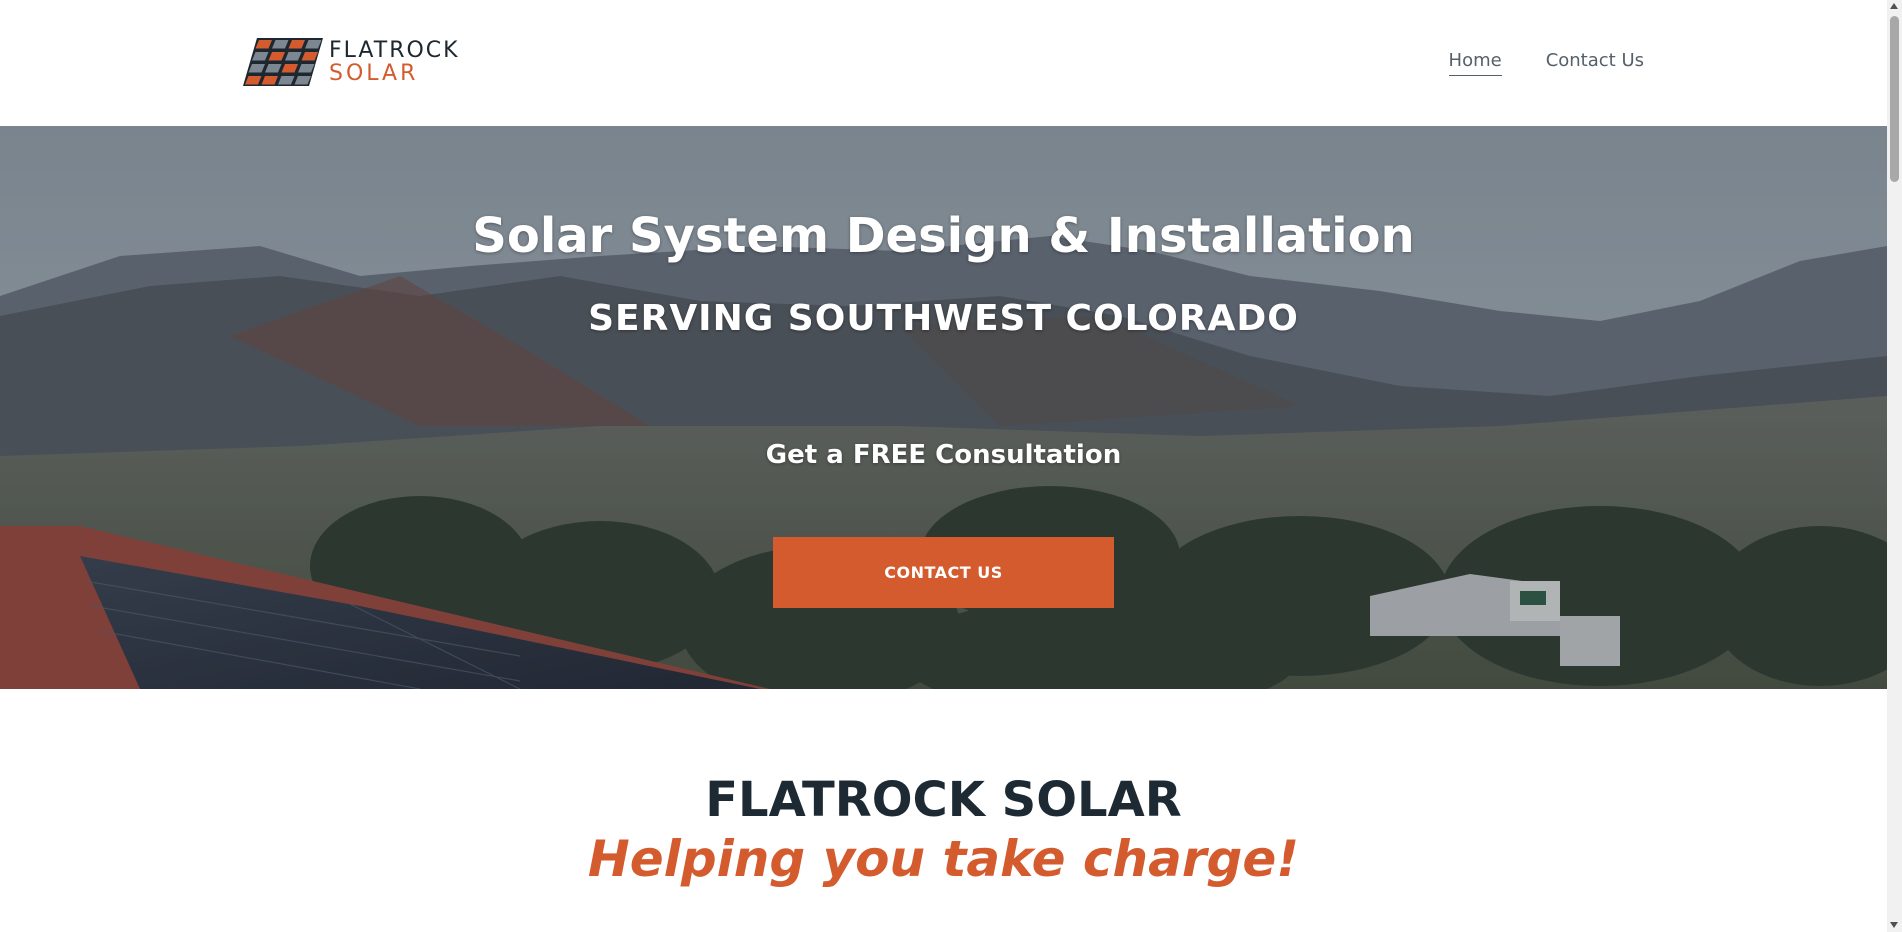 The image size is (1902, 932). What do you see at coordinates (943, 859) in the screenshot?
I see `intro-tagline: Helping you take charge!` at bounding box center [943, 859].